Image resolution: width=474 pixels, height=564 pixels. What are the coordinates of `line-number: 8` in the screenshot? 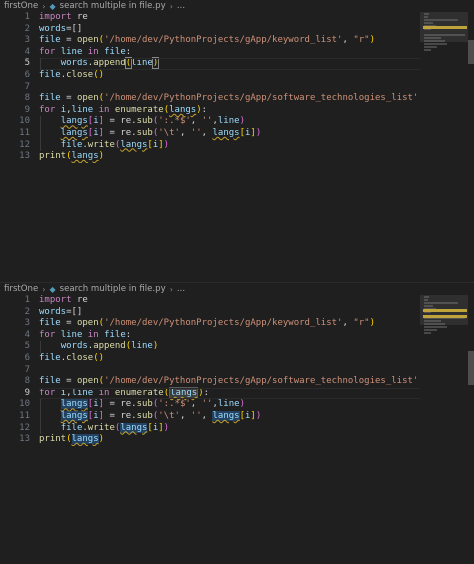 It's located at (27, 98).